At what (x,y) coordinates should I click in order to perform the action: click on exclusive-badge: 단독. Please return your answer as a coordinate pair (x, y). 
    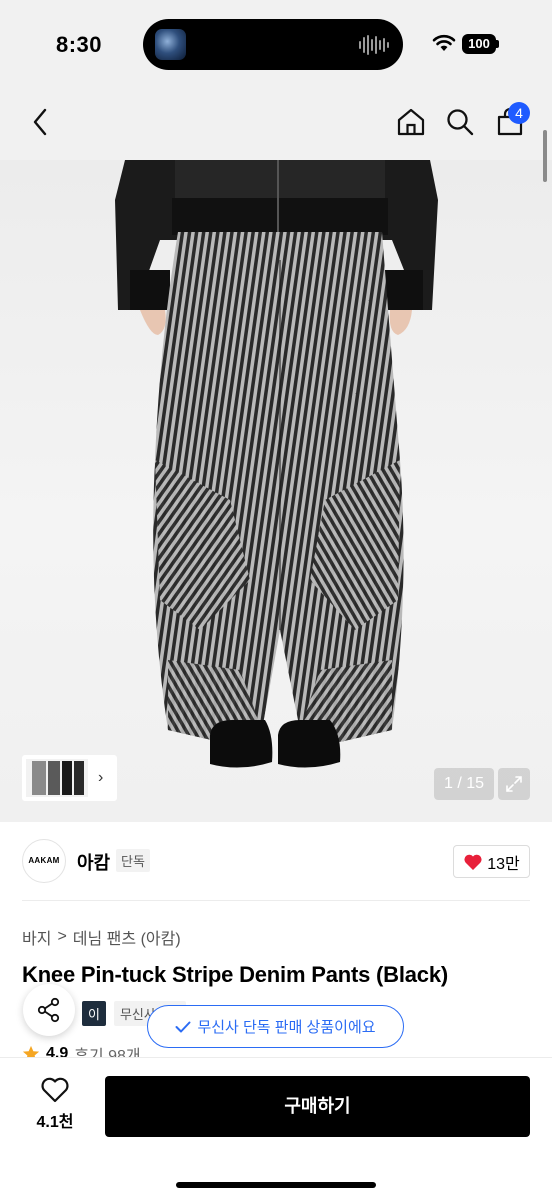
    Looking at the image, I should click on (133, 860).